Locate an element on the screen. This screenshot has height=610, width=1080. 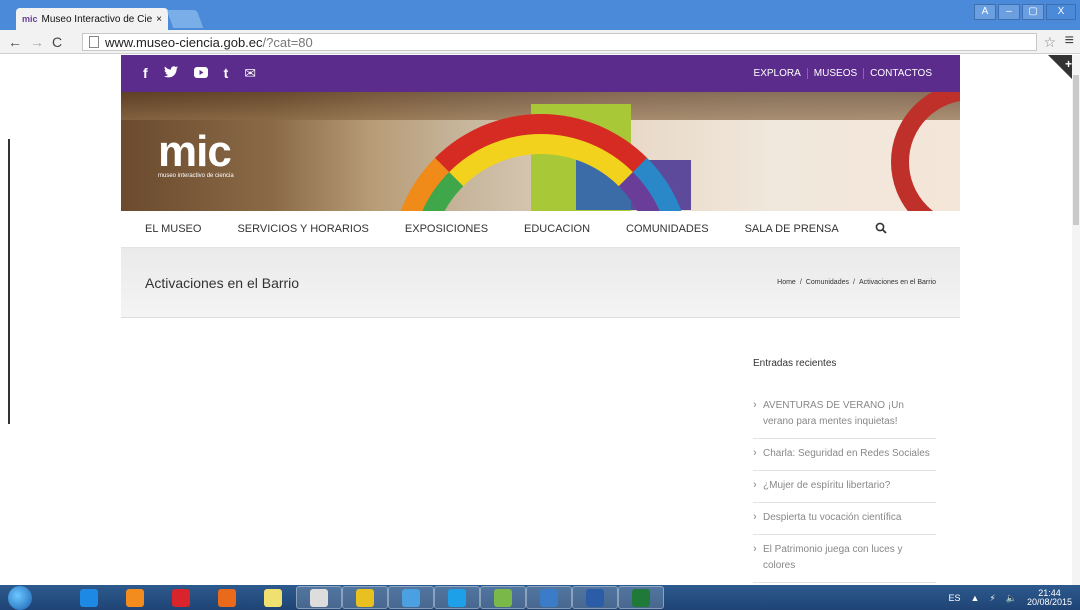
user-icon: A is located at coordinates (985, 12).